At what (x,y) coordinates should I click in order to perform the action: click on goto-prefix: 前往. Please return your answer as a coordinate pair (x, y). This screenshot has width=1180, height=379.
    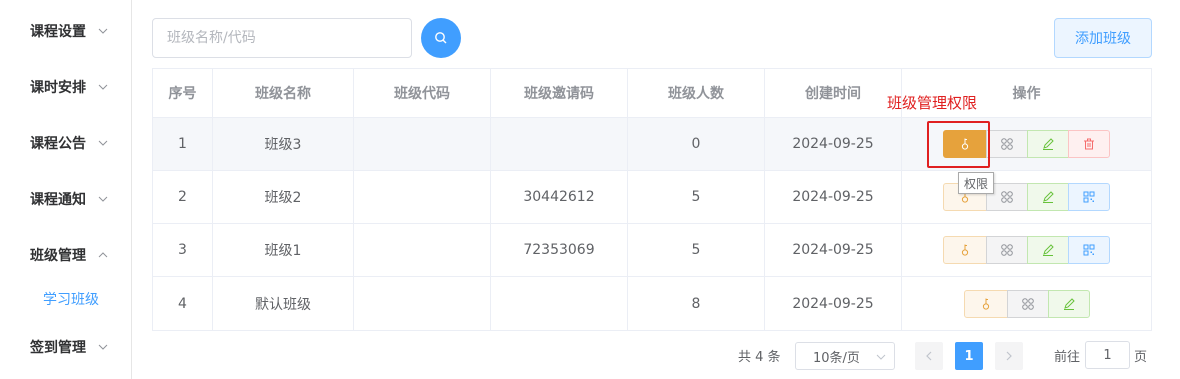
    Looking at the image, I should click on (1067, 357).